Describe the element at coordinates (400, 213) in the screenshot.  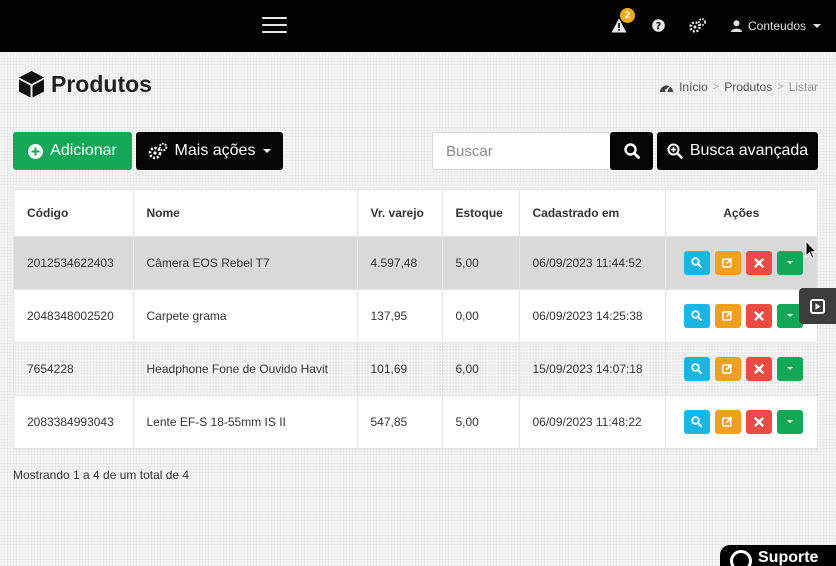
I see `column-header-vr-varejo: Vr. varejo` at that location.